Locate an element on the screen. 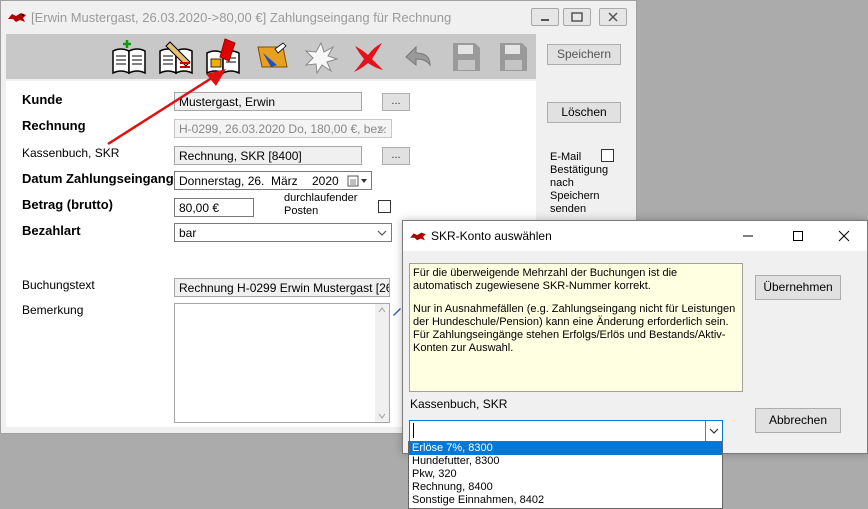 The image size is (868, 509). email-label-line: E-Mail is located at coordinates (566, 157).